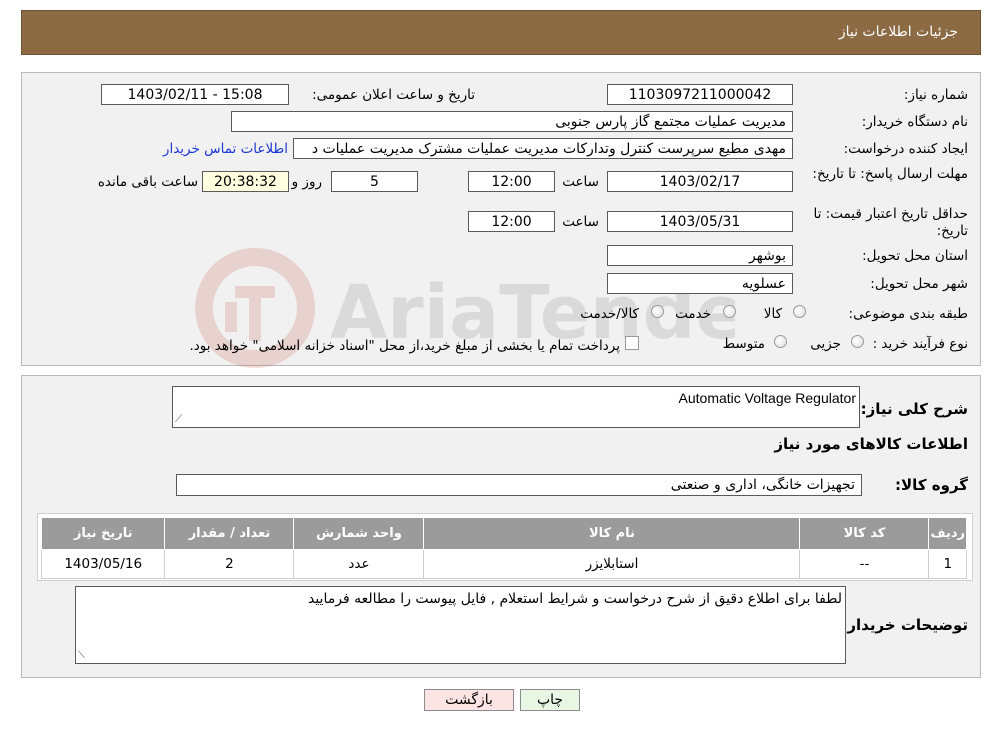 Image resolution: width=985 pixels, height=733 pixels. Describe the element at coordinates (195, 94) in the screenshot. I see `announce-datetime-field: 1403/02/11 - 15:08` at that location.